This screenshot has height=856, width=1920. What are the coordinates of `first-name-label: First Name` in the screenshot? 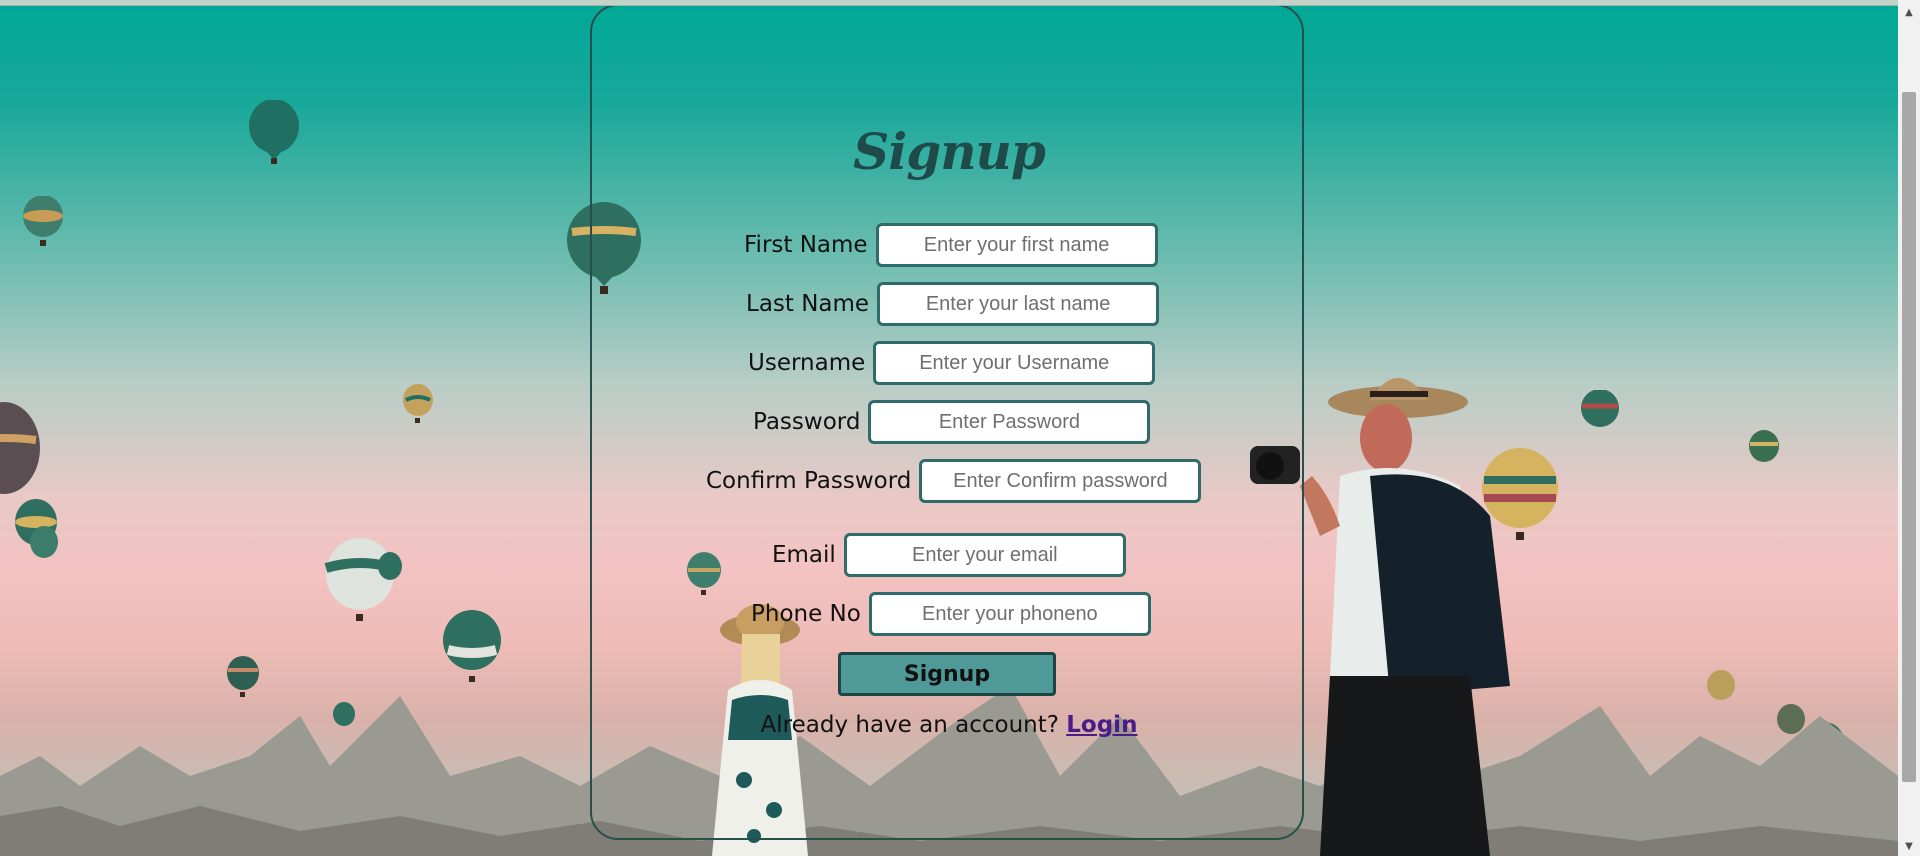 It's located at (806, 245).